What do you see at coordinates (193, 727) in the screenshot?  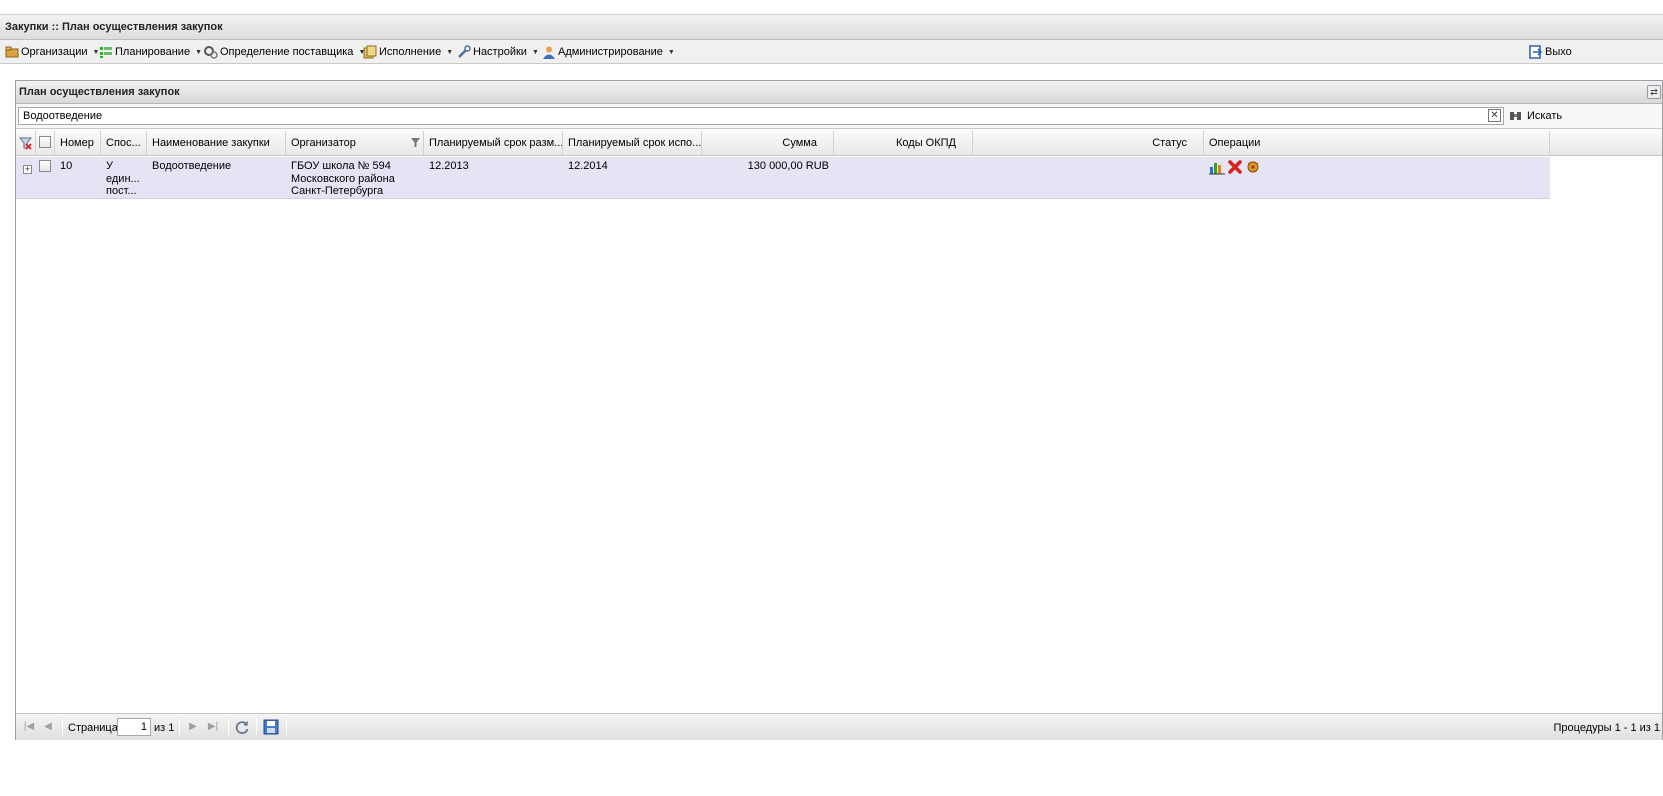 I see `next-page-icon: ▶` at bounding box center [193, 727].